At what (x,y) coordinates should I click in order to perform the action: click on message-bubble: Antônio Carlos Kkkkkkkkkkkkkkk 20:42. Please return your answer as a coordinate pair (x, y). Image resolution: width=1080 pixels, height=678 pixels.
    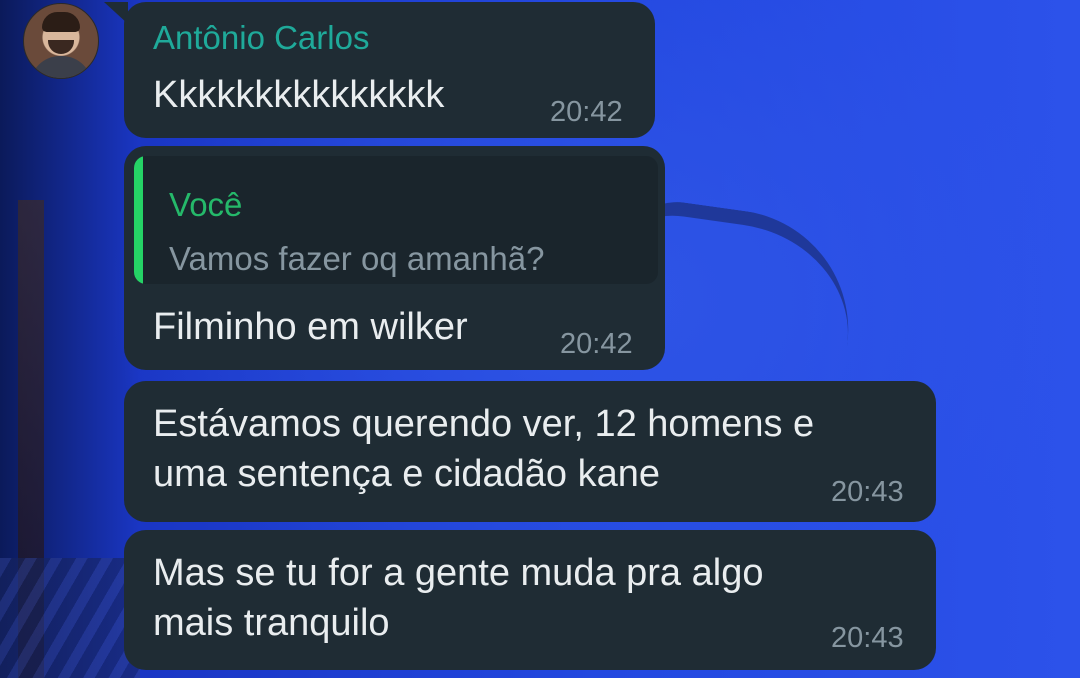
    Looking at the image, I should click on (389, 70).